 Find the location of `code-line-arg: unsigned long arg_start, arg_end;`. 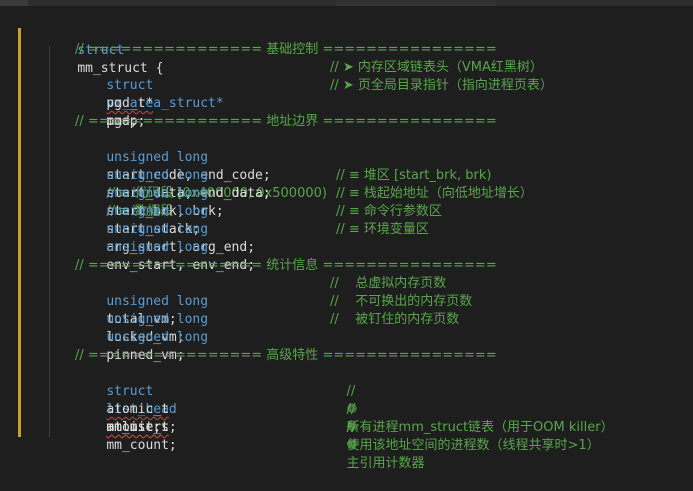

code-line-arg: unsigned long arg_start, arg_end; is located at coordinates (165, 229).